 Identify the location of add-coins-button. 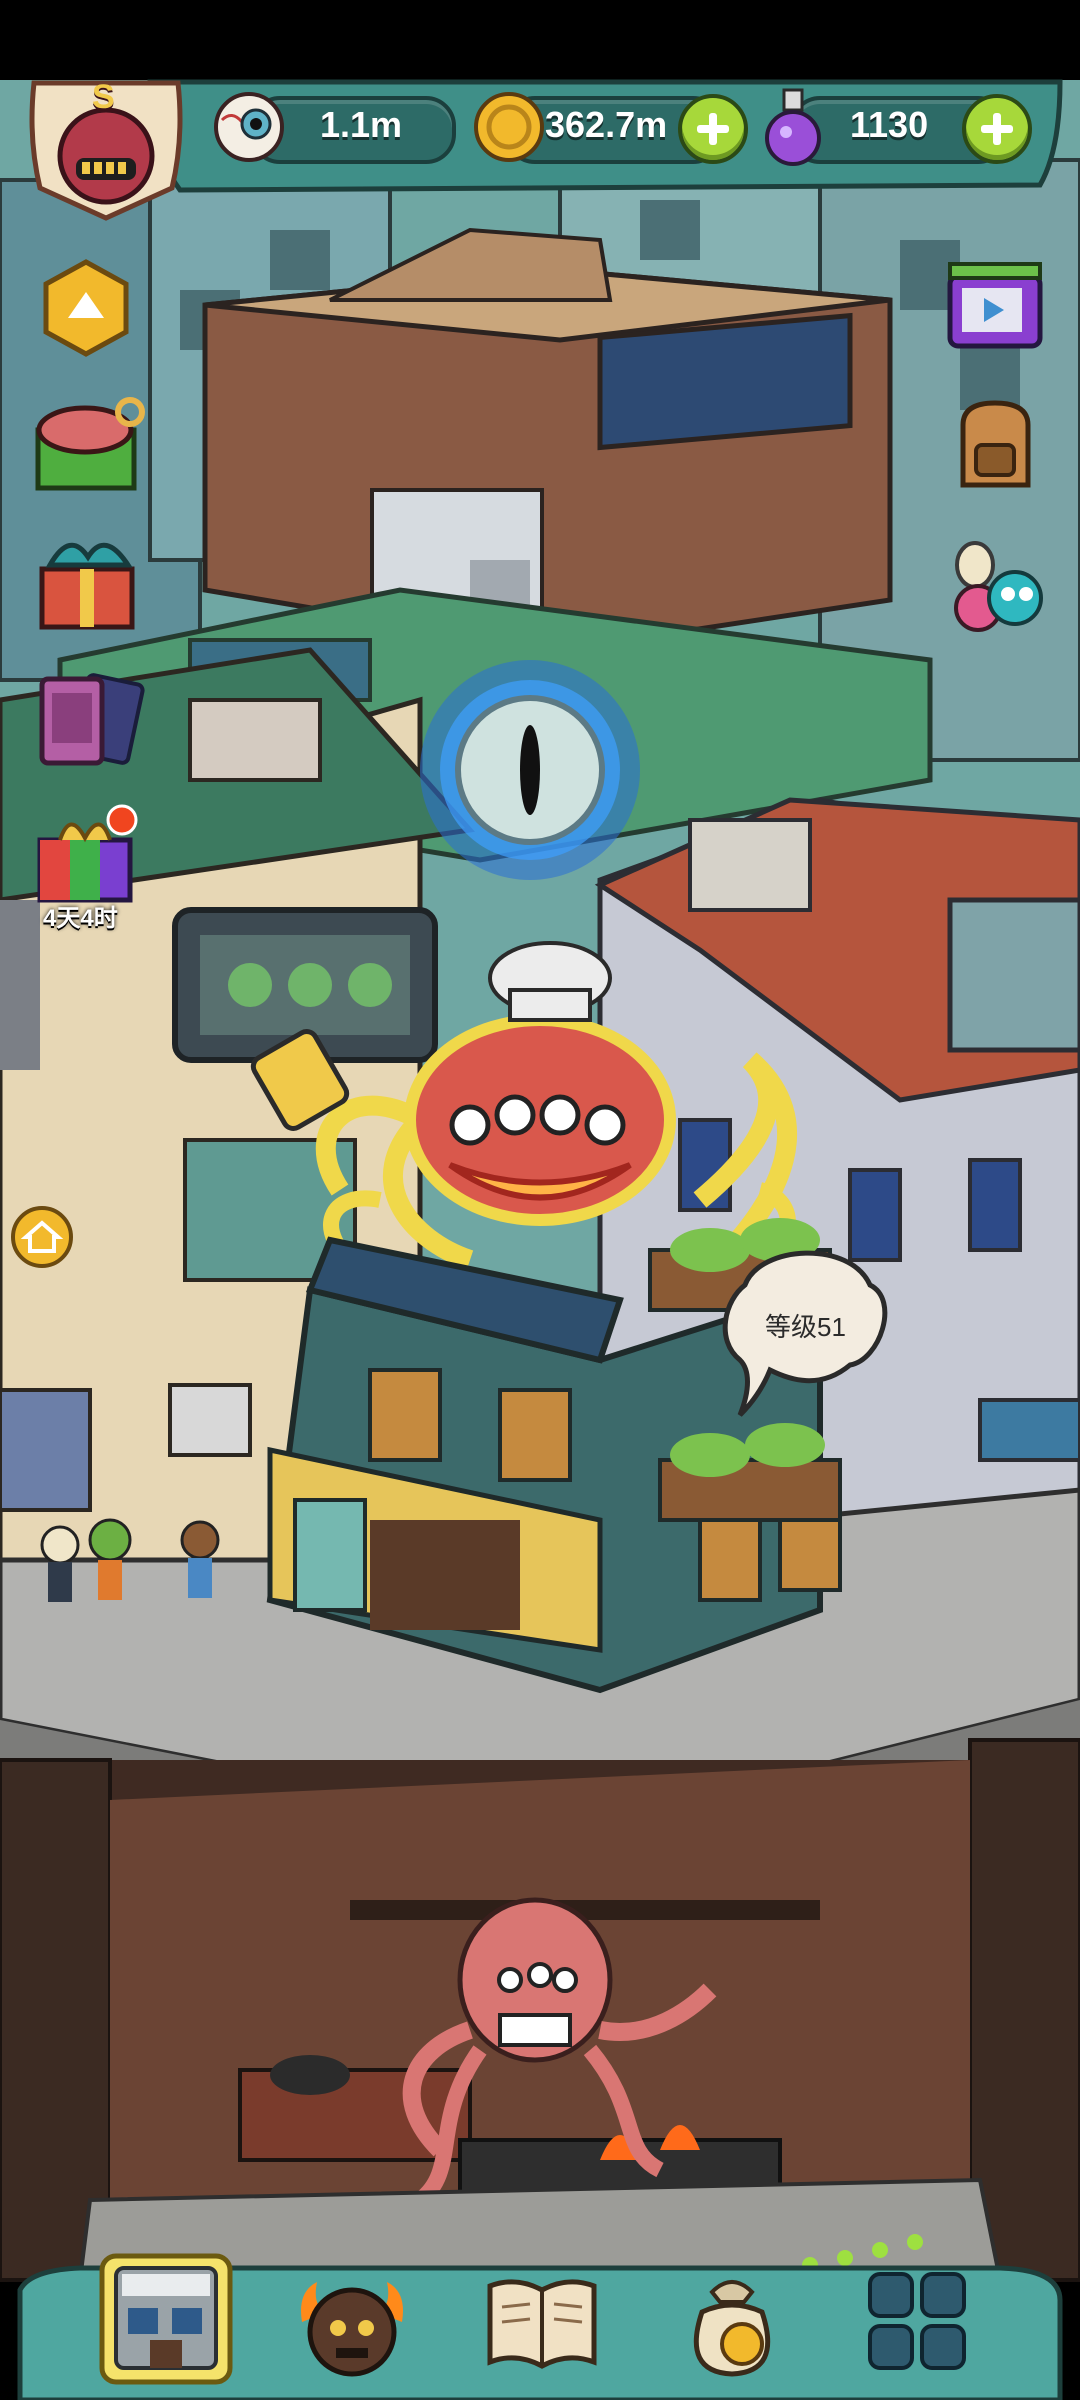
(713, 129).